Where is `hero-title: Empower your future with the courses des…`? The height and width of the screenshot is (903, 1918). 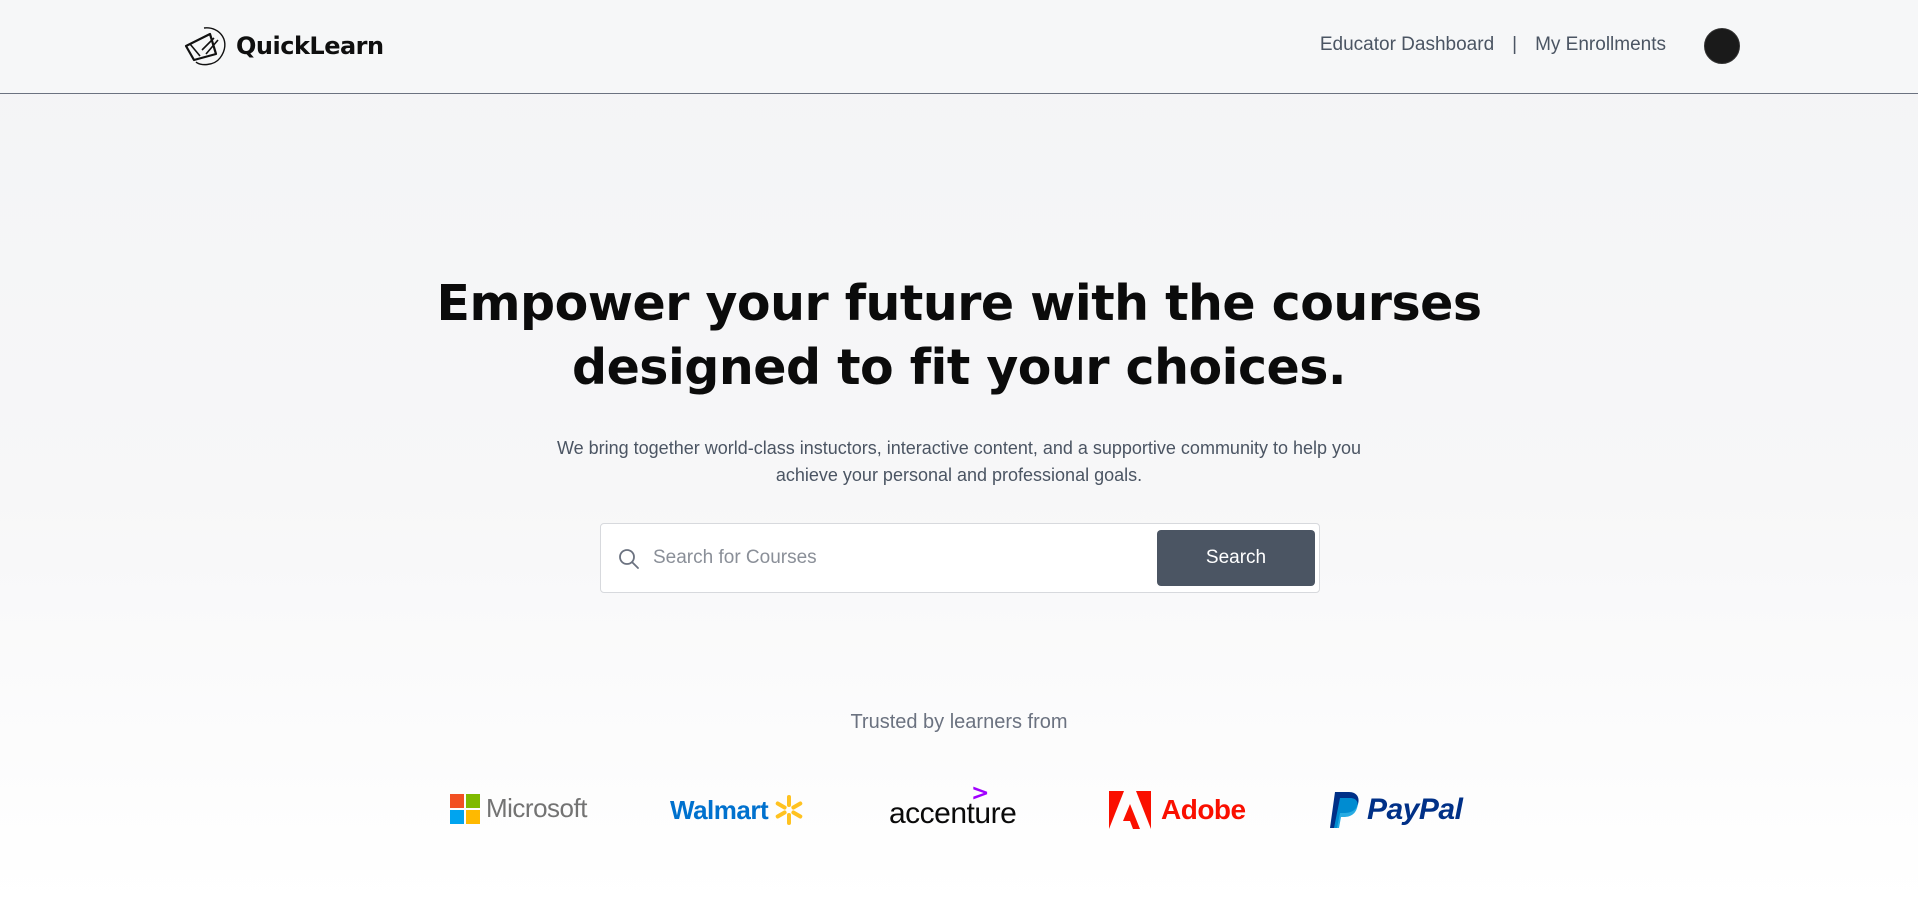 hero-title: Empower your future with the courses des… is located at coordinates (959, 336).